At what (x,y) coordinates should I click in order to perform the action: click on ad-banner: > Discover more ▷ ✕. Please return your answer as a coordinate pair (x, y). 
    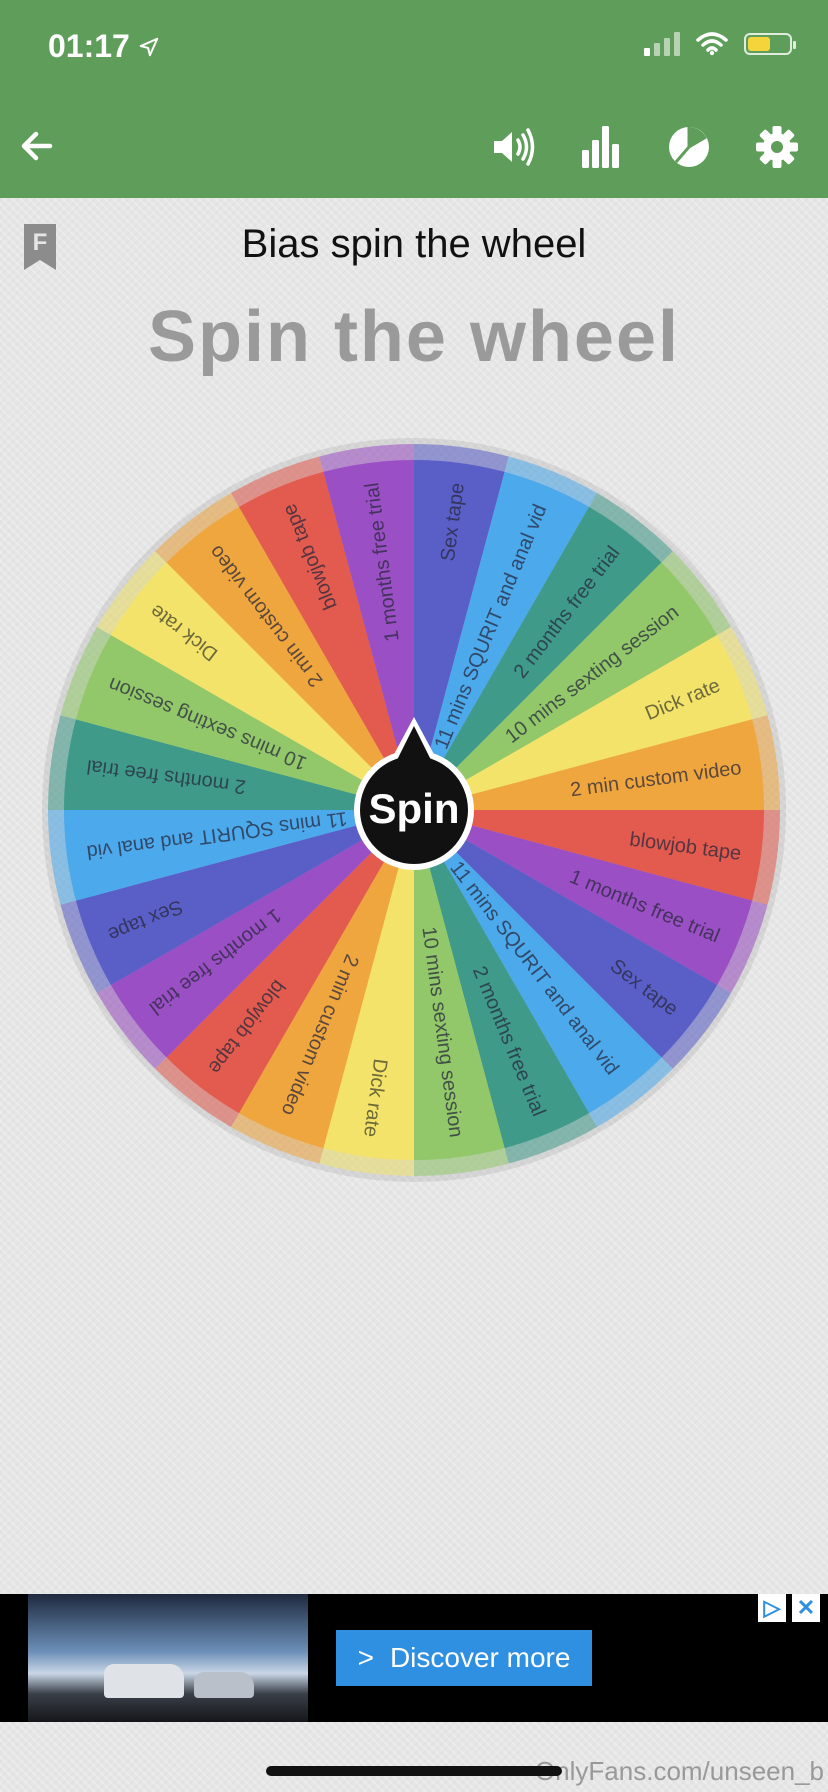
    Looking at the image, I should click on (414, 1658).